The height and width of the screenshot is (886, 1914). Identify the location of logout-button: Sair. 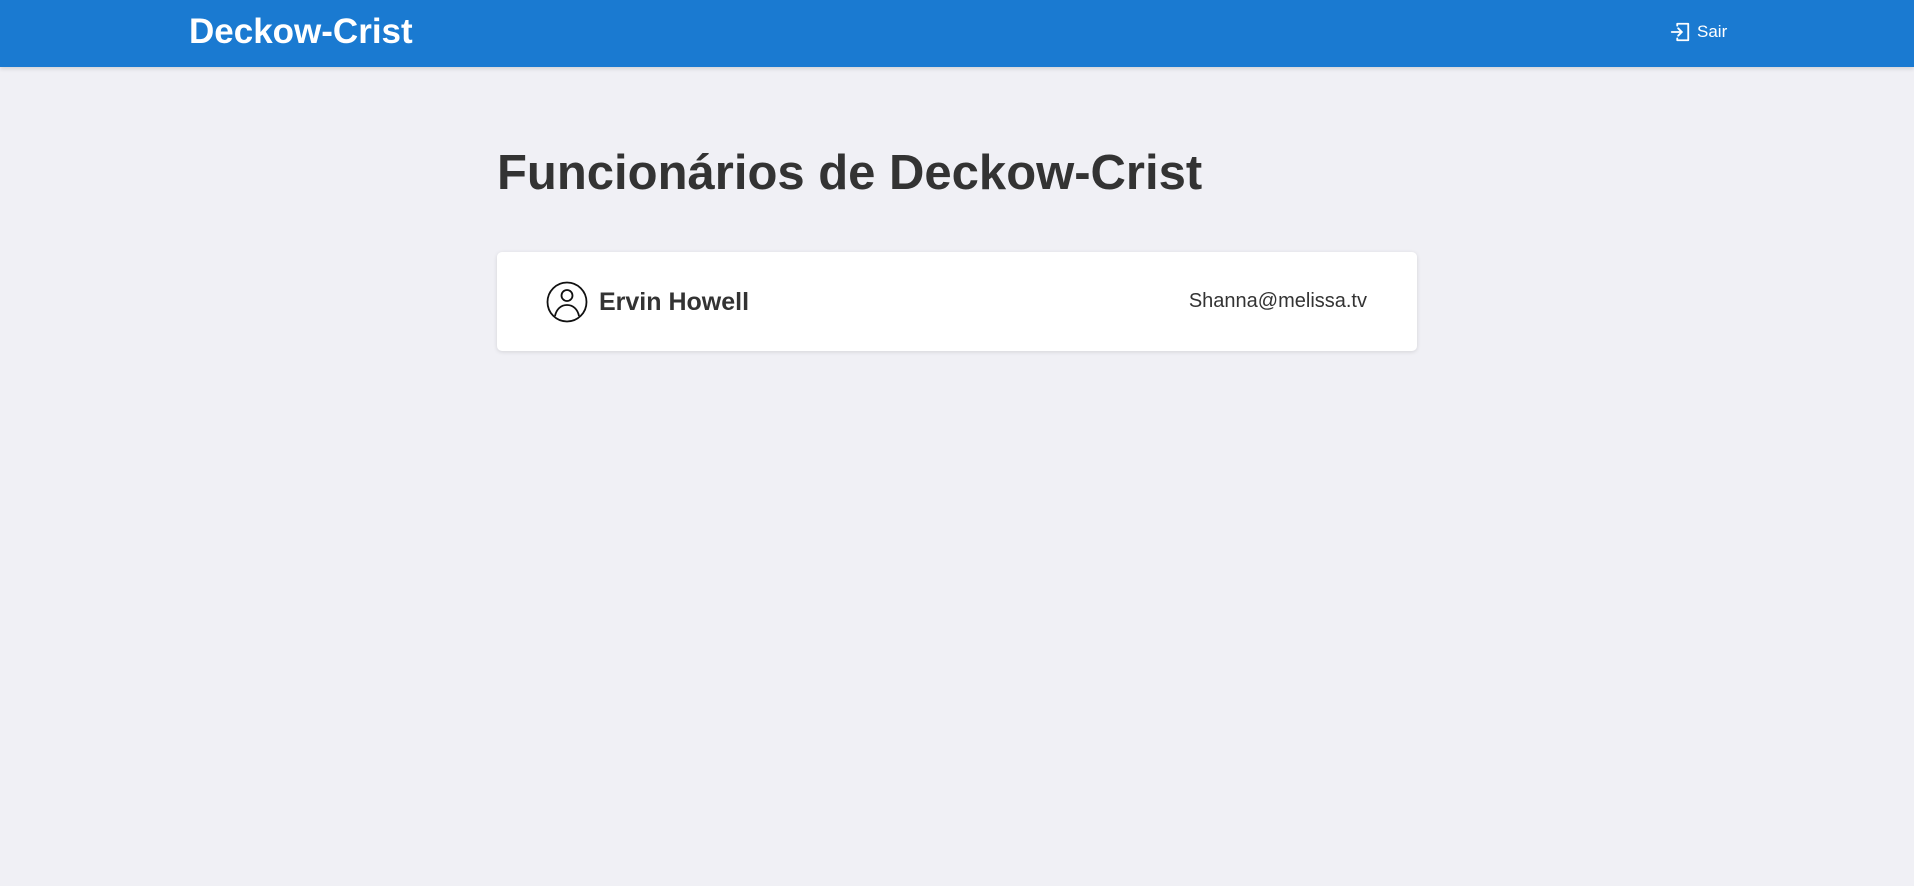
(1698, 32).